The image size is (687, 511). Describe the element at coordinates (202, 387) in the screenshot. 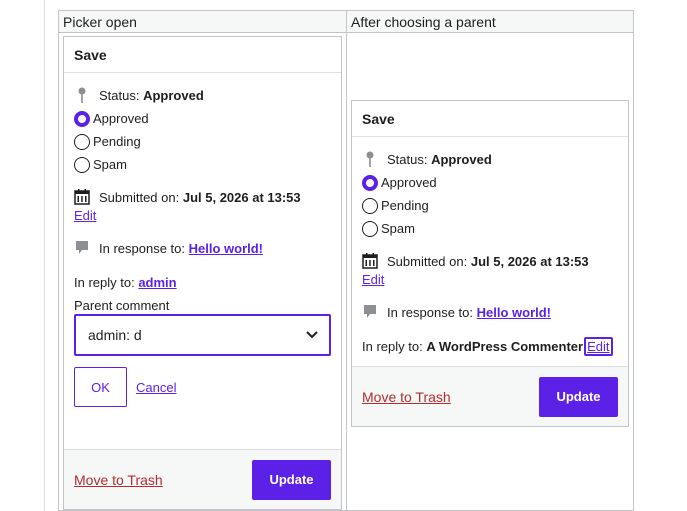

I see `picker-actions: OK Cancel` at that location.